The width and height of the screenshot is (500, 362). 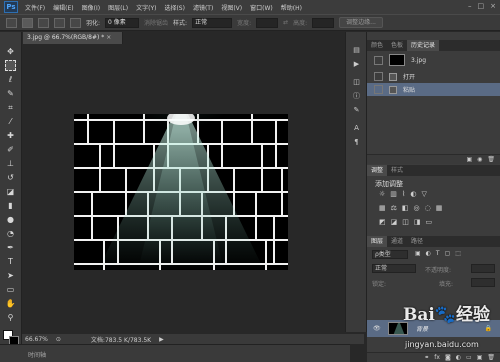 I want to click on menu-image: 图像(I), so click(x=91, y=7).